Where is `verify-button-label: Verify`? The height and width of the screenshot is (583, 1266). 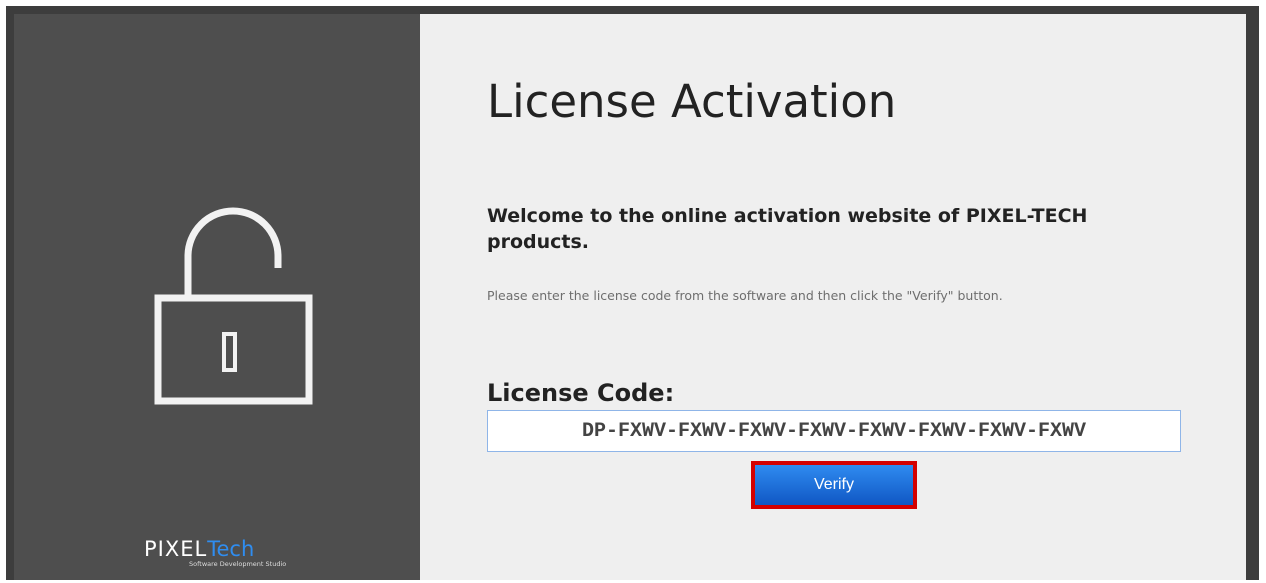 verify-button-label: Verify is located at coordinates (834, 485).